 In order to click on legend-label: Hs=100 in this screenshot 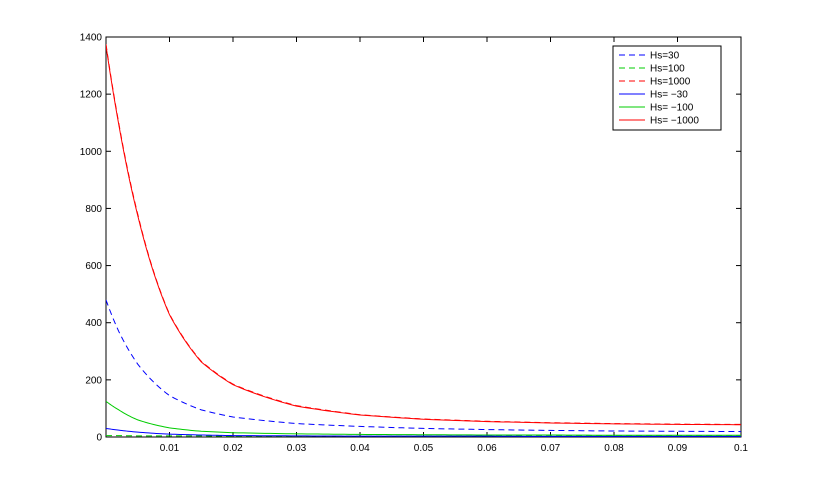, I will do `click(667, 69)`.